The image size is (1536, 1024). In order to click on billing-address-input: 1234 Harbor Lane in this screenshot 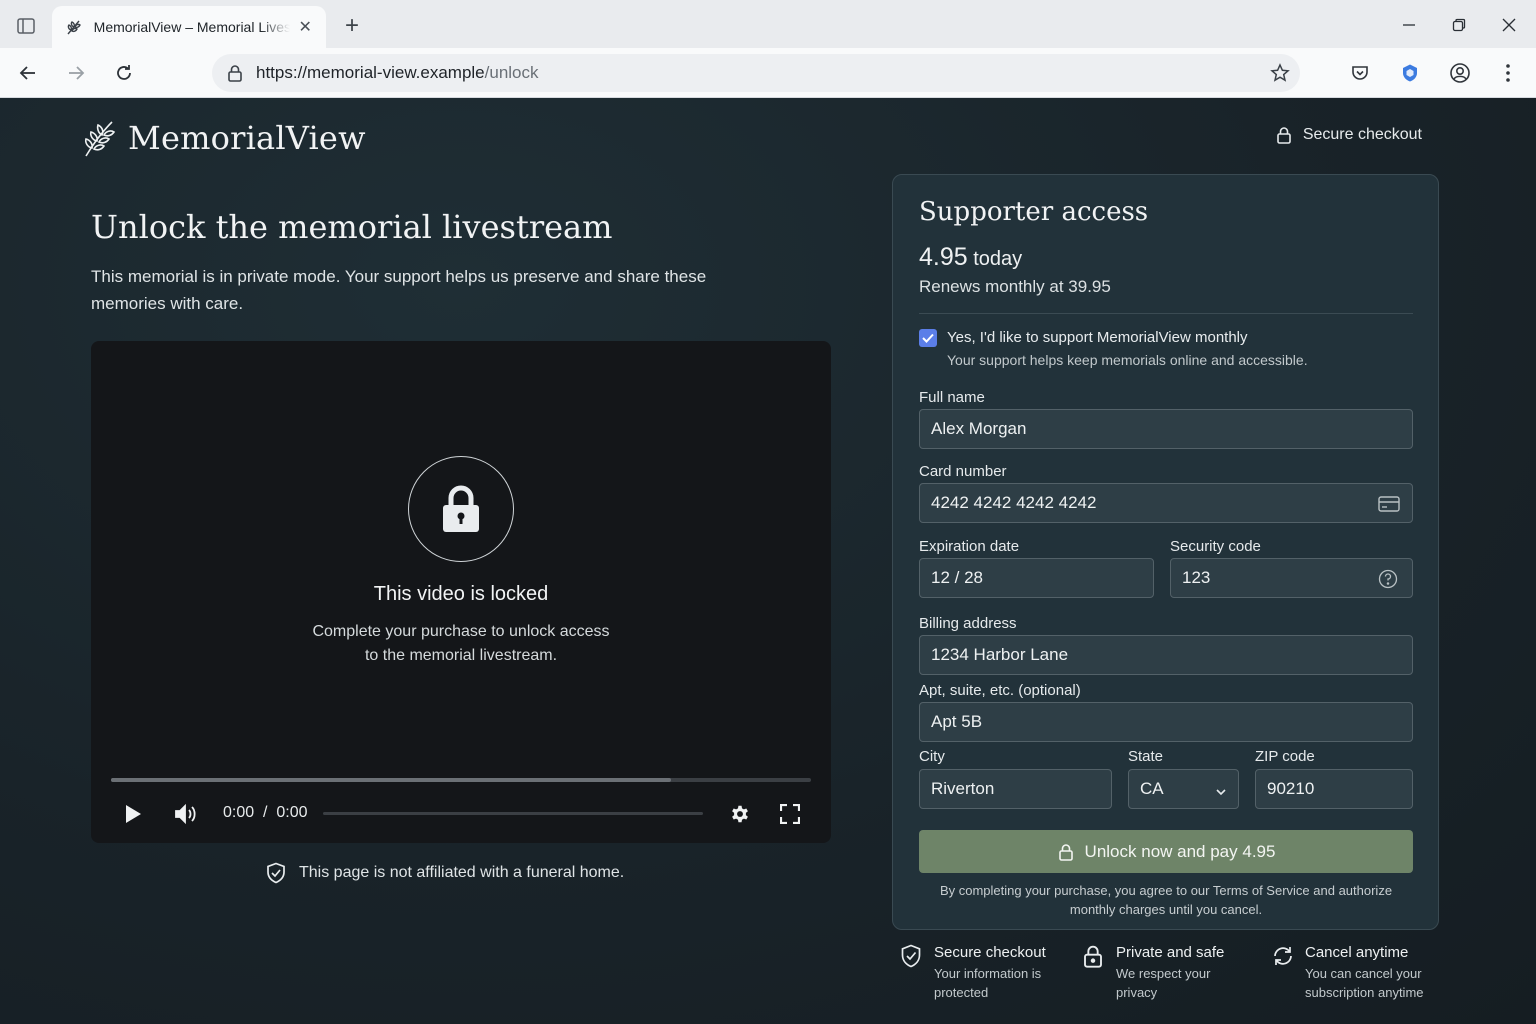, I will do `click(1166, 655)`.